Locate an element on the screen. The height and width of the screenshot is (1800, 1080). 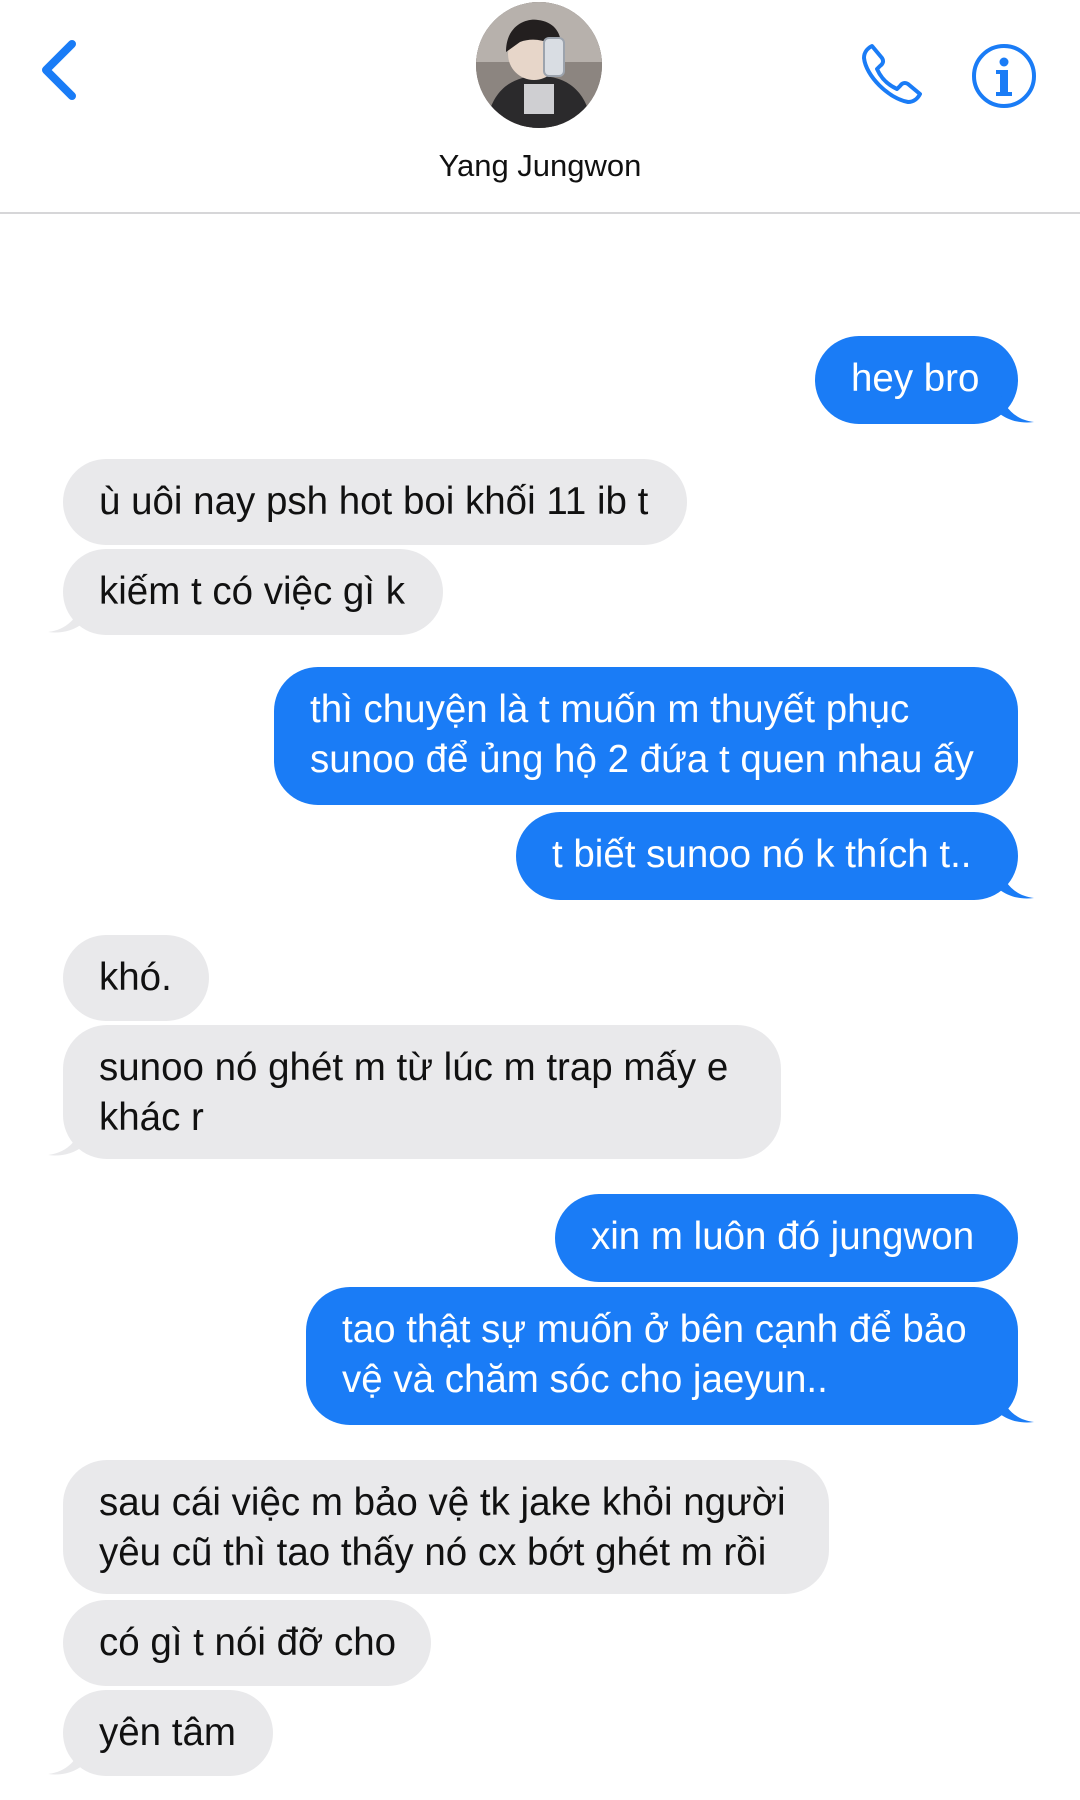
phone-icon is located at coordinates (892, 74).